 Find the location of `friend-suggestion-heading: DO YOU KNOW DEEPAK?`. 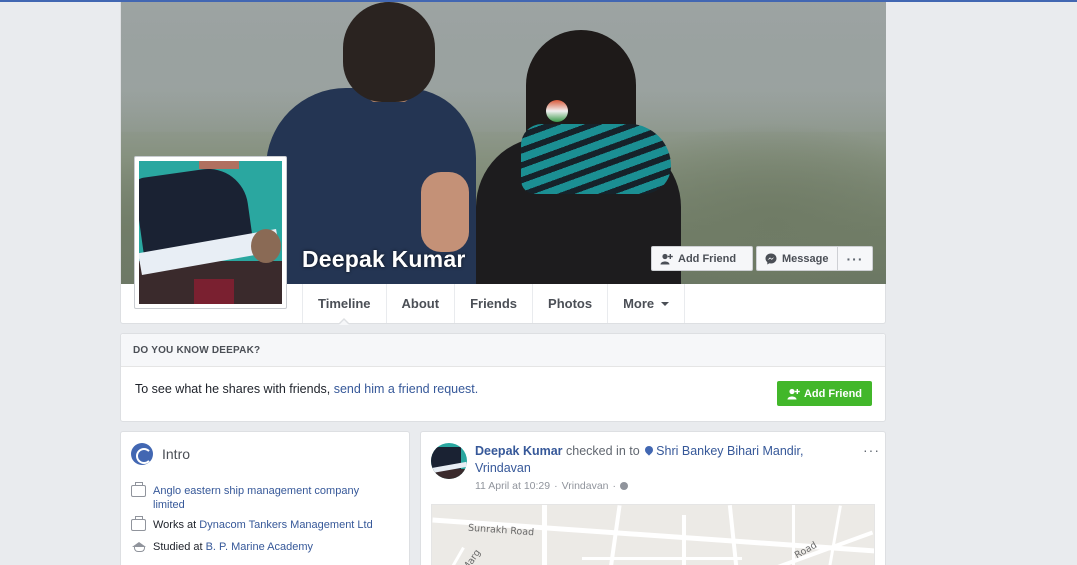

friend-suggestion-heading: DO YOU KNOW DEEPAK? is located at coordinates (503, 350).